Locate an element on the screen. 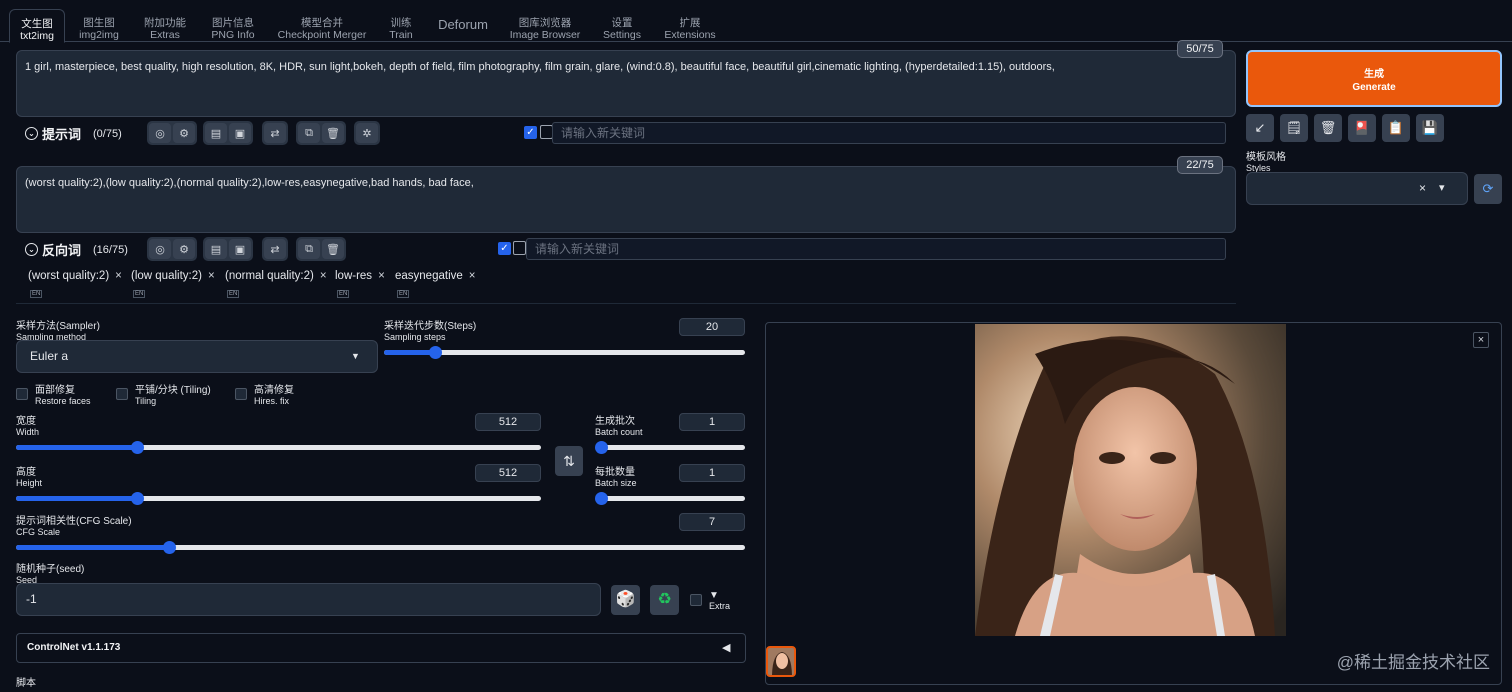 The width and height of the screenshot is (1512, 692). negative-keyword-checkbox: ✓ is located at coordinates (504, 248).